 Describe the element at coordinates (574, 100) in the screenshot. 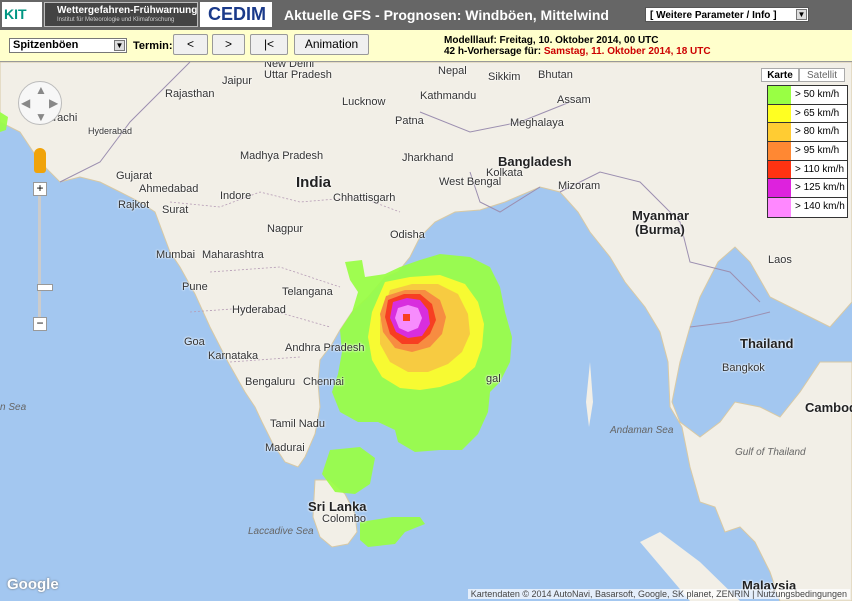

I see `map-label: Assam` at that location.